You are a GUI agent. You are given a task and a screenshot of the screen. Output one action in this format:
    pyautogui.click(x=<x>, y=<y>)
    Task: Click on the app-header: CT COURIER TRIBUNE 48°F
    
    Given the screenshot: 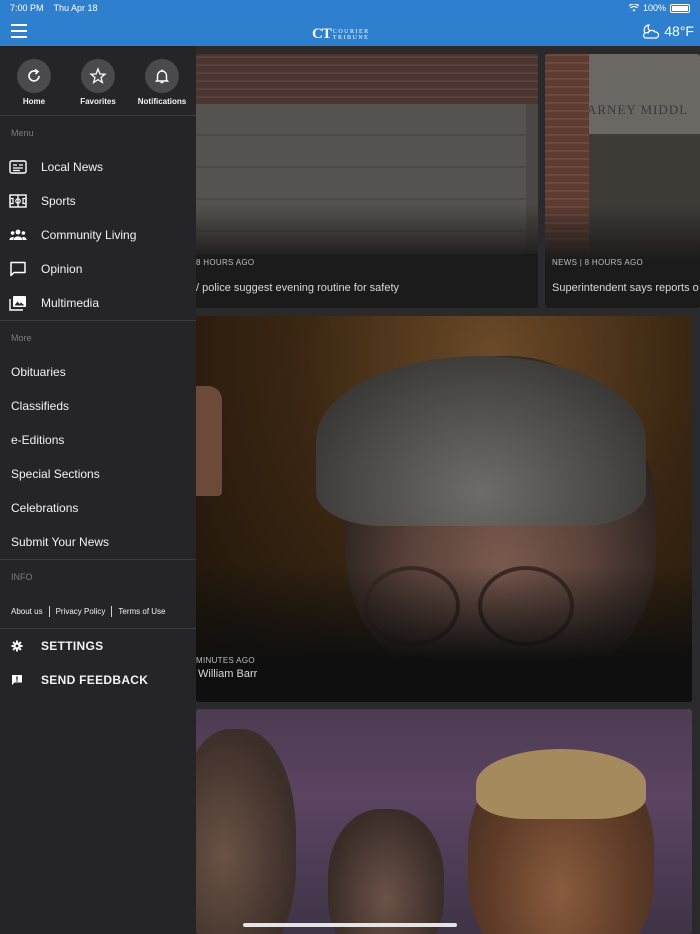 What is the action you would take?
    pyautogui.click(x=350, y=31)
    